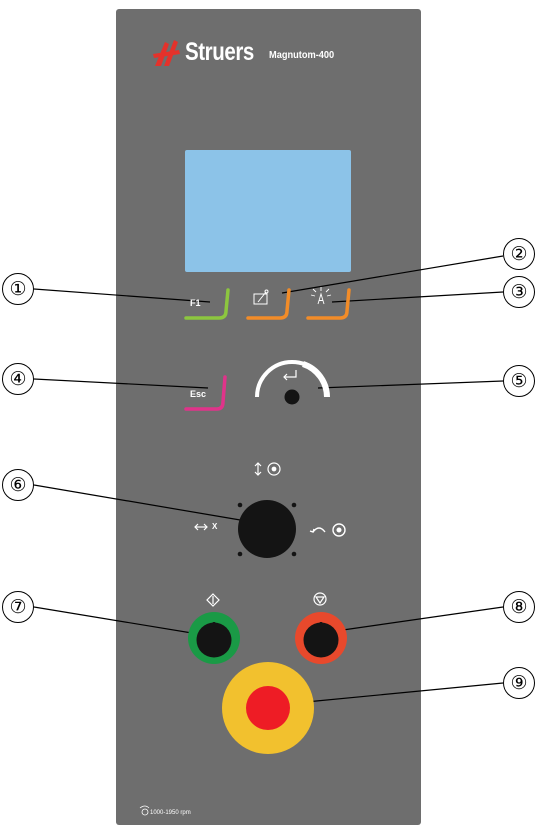 Image resolution: width=539 pixels, height=825 pixels. Describe the element at coordinates (201, 527) in the screenshot. I see `move-horizontal-icon` at that location.